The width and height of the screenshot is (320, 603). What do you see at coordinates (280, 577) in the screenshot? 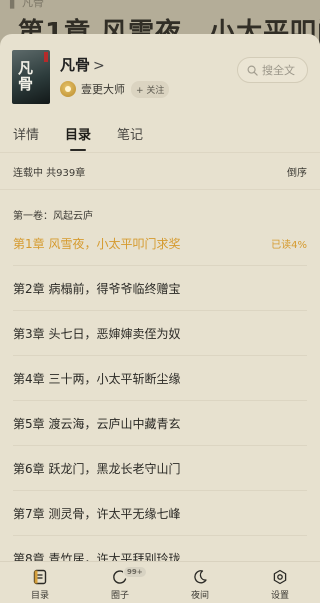
I see `settings-icon` at bounding box center [280, 577].